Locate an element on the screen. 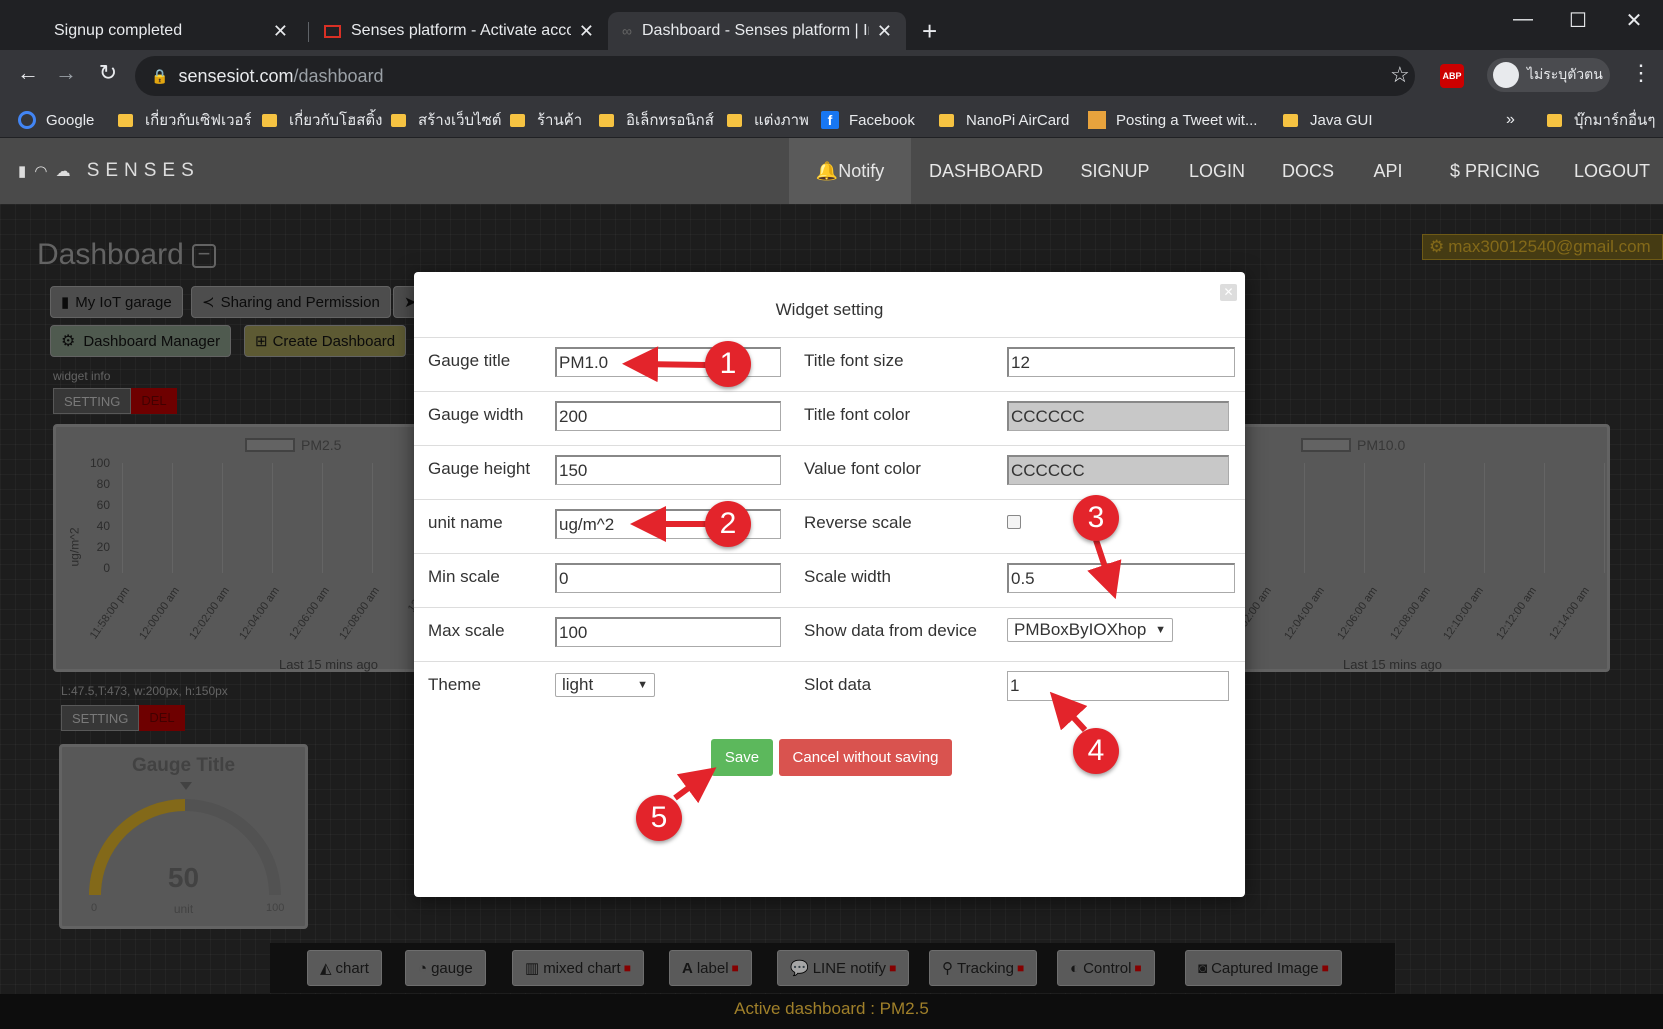 The width and height of the screenshot is (1663, 1029). bookmark-folder: ร้านค้า is located at coordinates (546, 120).